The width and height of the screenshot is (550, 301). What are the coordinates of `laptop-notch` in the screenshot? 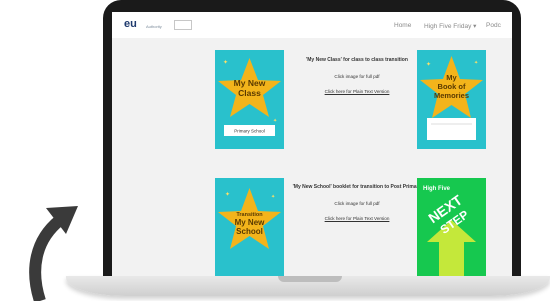 It's located at (310, 279).